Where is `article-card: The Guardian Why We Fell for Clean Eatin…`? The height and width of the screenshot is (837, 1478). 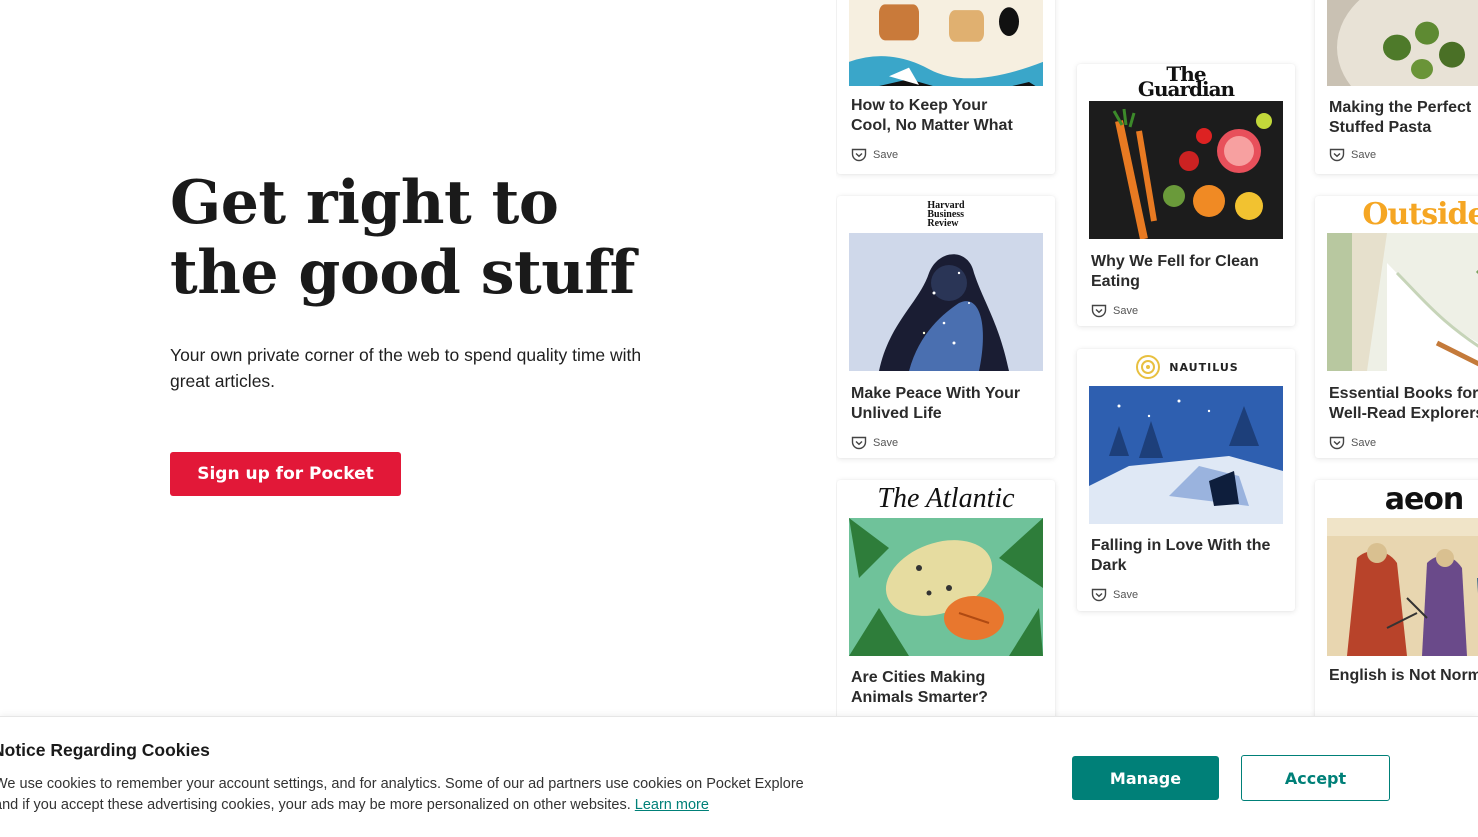
article-card: The Guardian Why We Fell for Clean Eatin… is located at coordinates (1186, 195).